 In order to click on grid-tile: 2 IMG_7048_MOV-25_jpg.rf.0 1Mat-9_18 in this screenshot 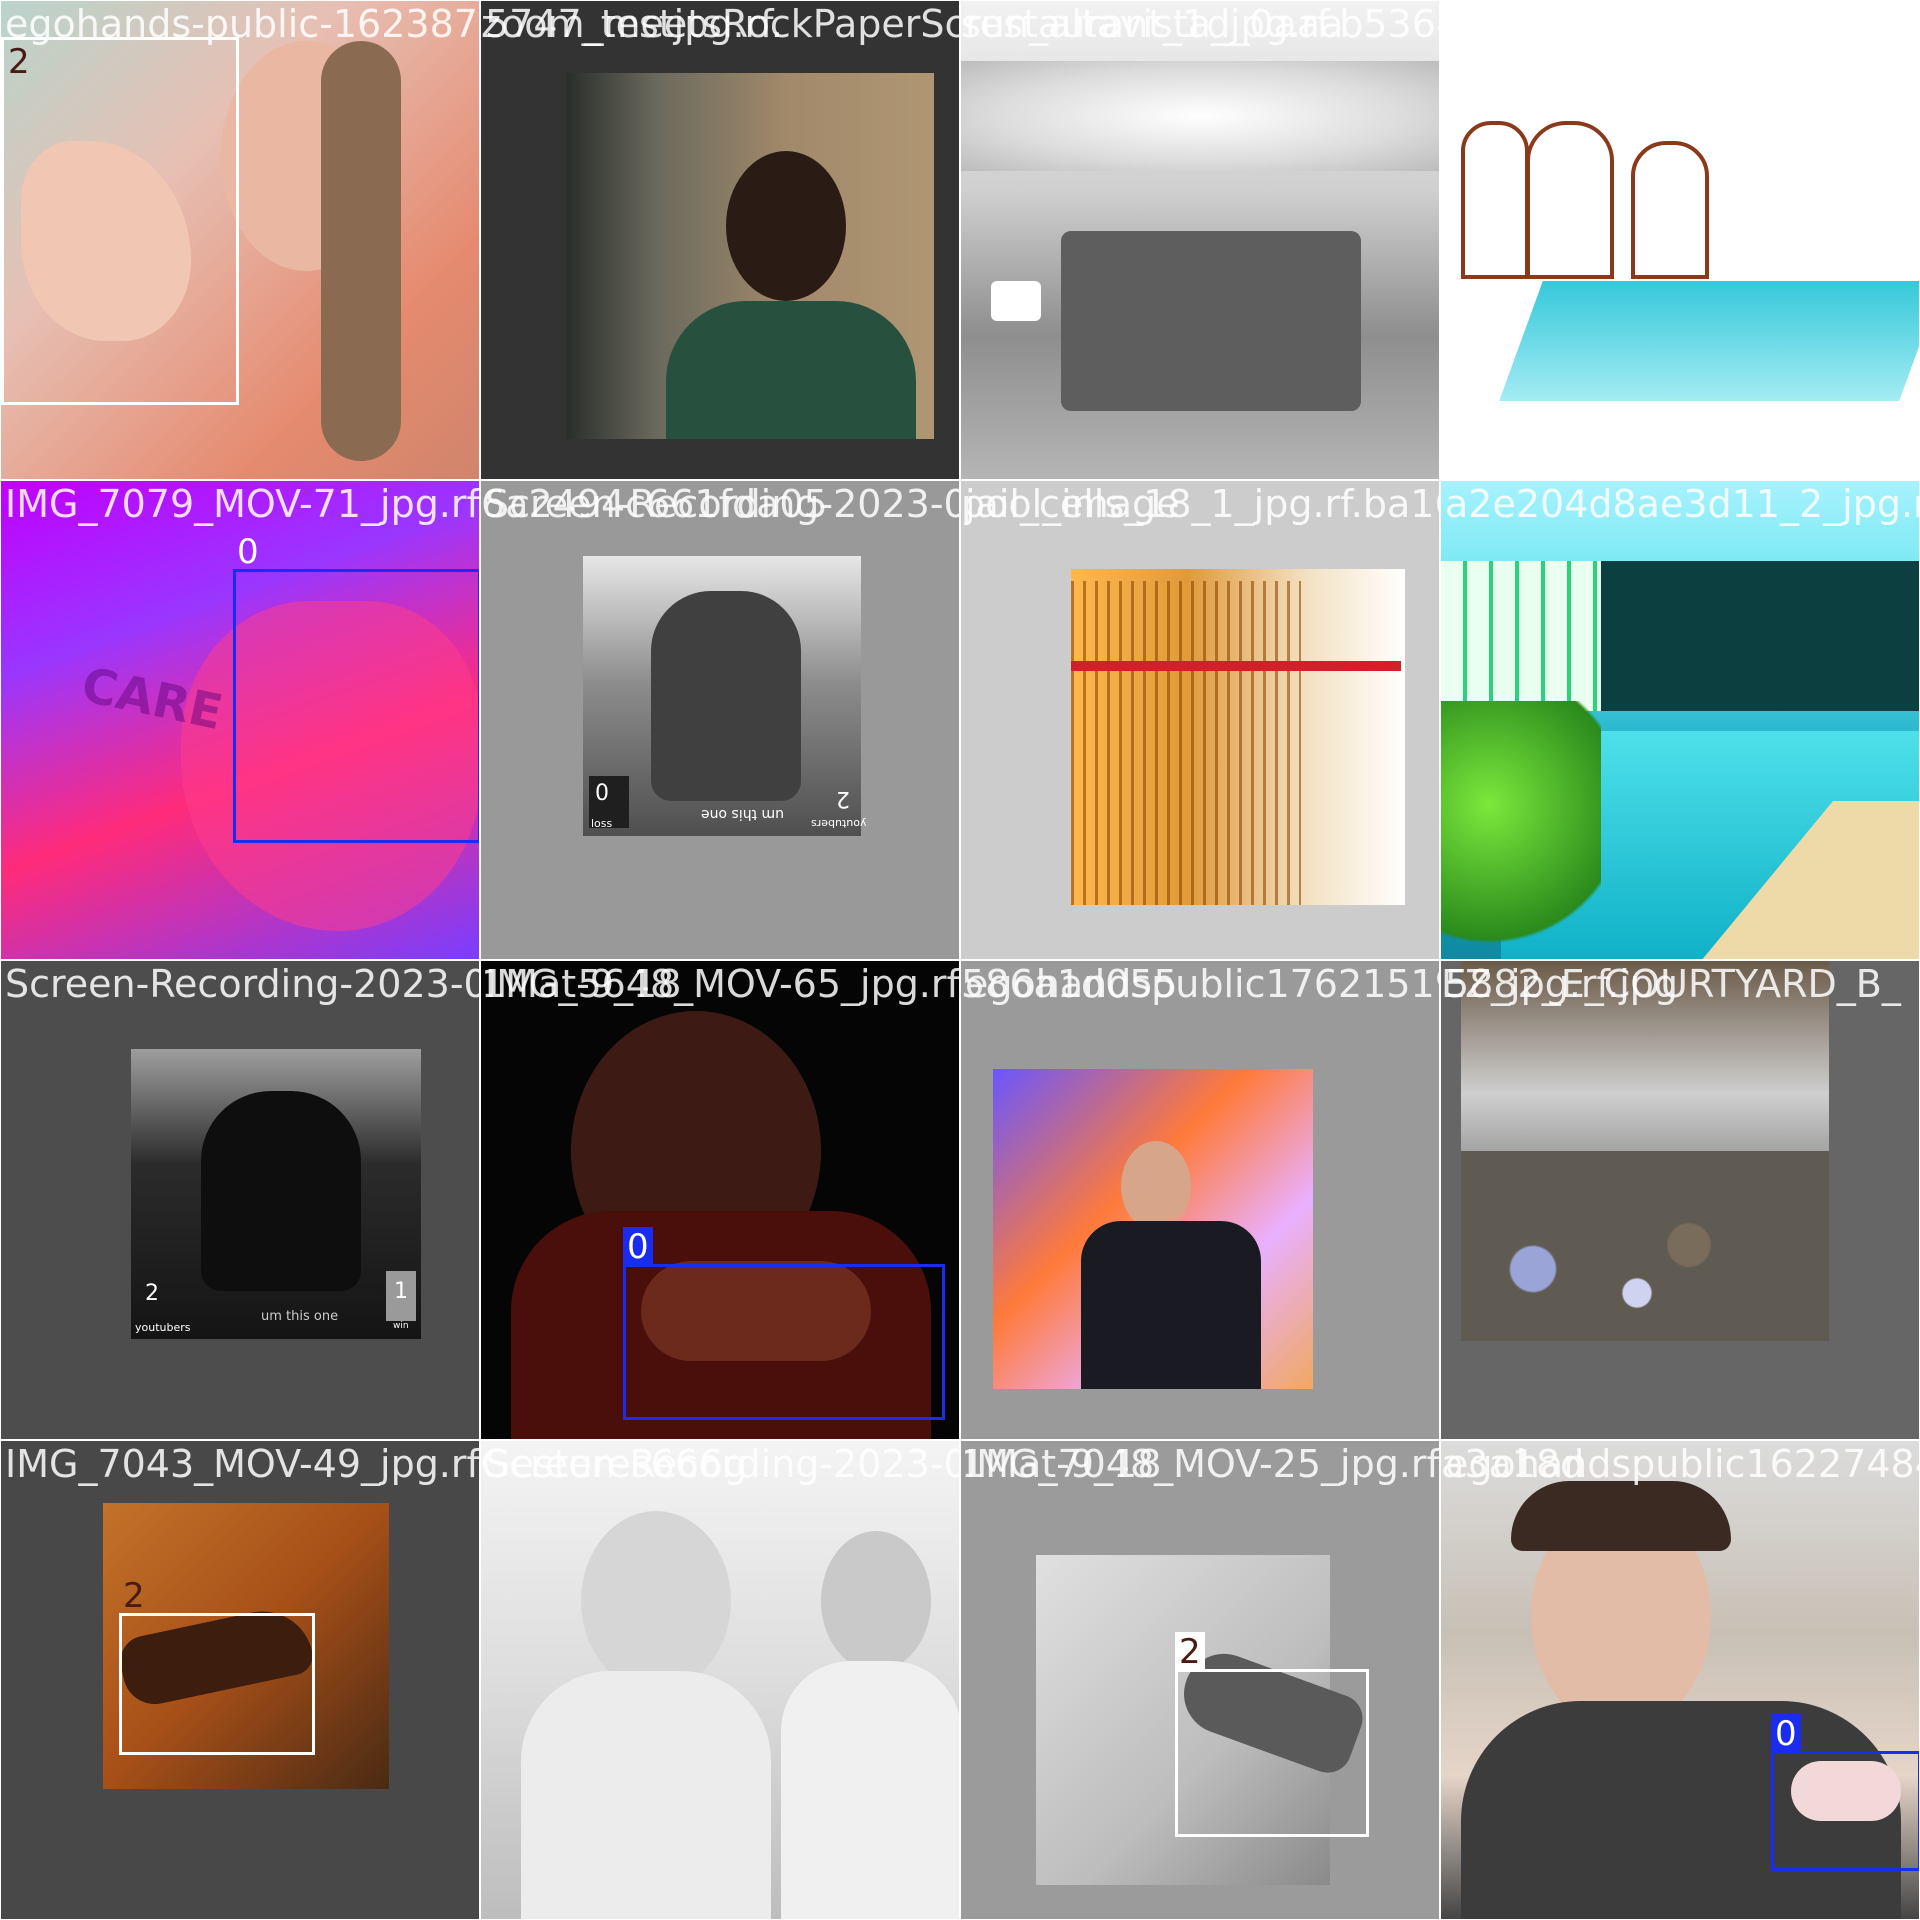, I will do `click(1200, 1680)`.